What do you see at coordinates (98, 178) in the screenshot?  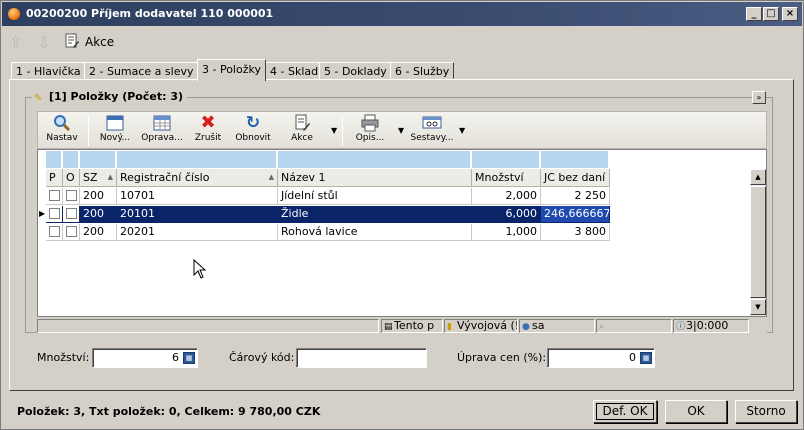 I see `column-header-sz: SZ ▲` at bounding box center [98, 178].